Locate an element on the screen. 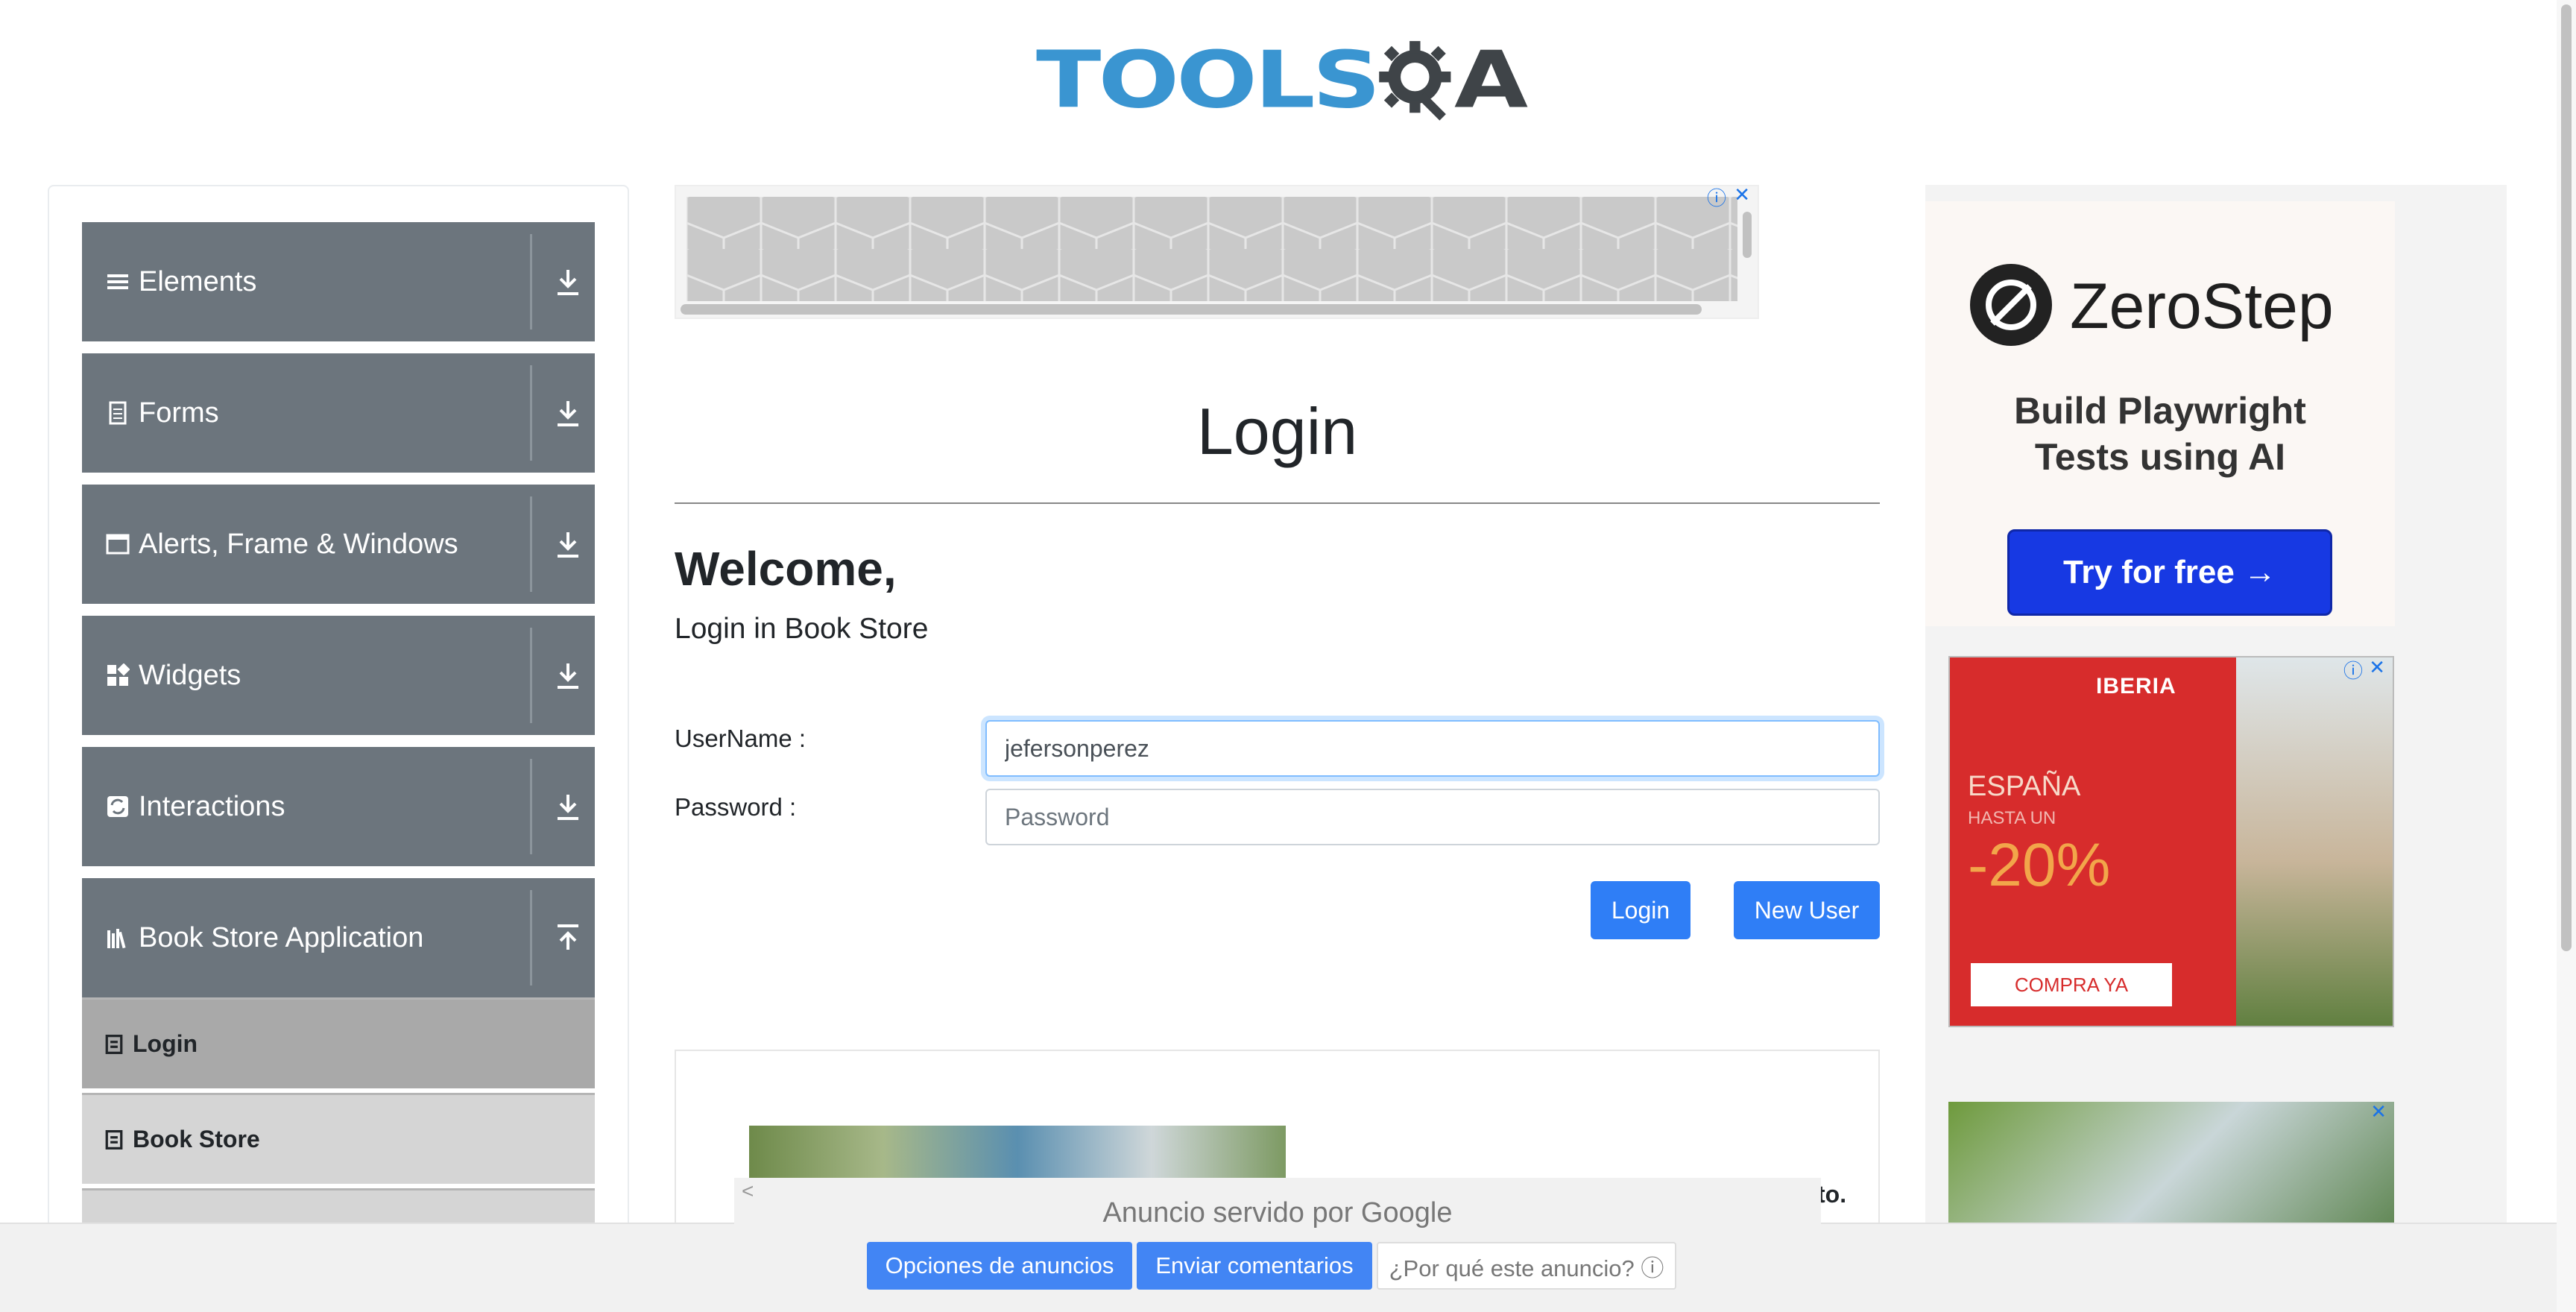  zerostep-logo-icon is located at coordinates (2011, 305).